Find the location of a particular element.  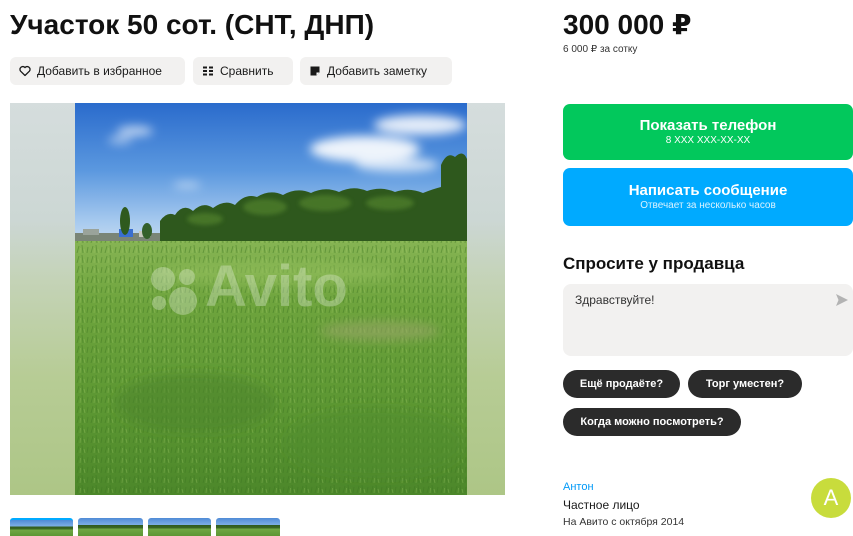

ask-seller-heading: Спросите у продавца is located at coordinates (654, 263).